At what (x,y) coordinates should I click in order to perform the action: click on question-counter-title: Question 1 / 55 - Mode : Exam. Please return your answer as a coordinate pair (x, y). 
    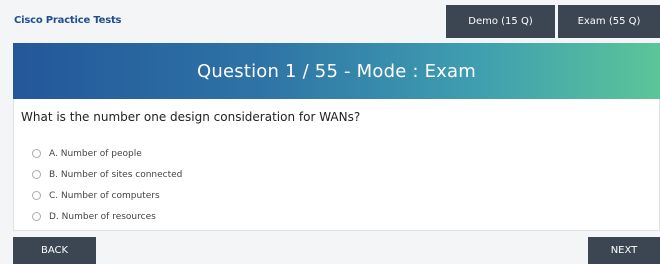
    Looking at the image, I should click on (336, 71).